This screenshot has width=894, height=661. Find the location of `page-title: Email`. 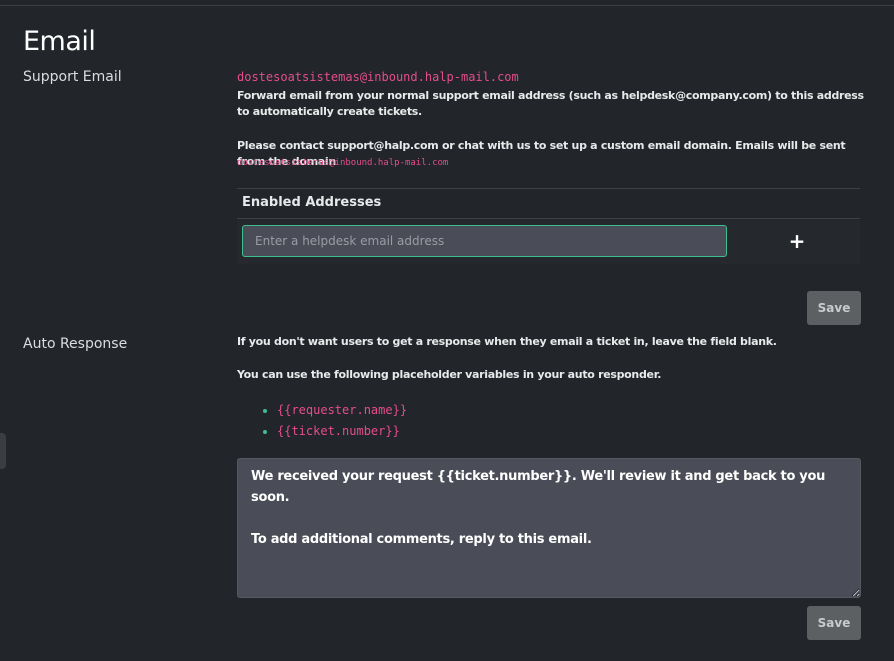

page-title: Email is located at coordinates (59, 41).